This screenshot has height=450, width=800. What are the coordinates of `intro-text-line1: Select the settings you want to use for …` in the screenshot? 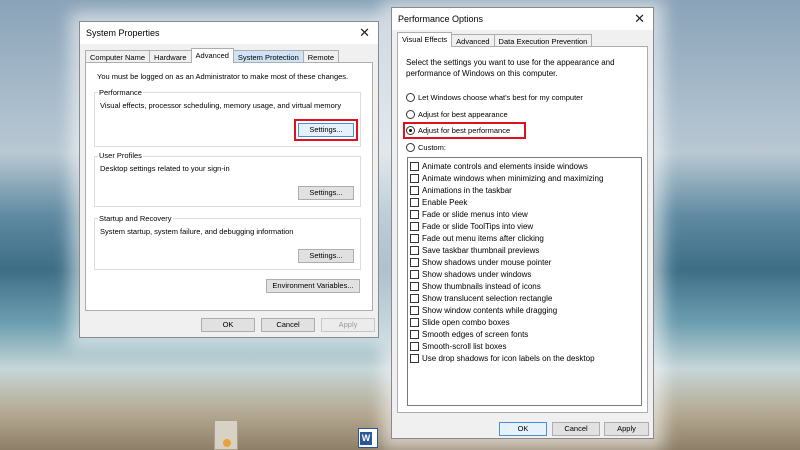 It's located at (510, 62).